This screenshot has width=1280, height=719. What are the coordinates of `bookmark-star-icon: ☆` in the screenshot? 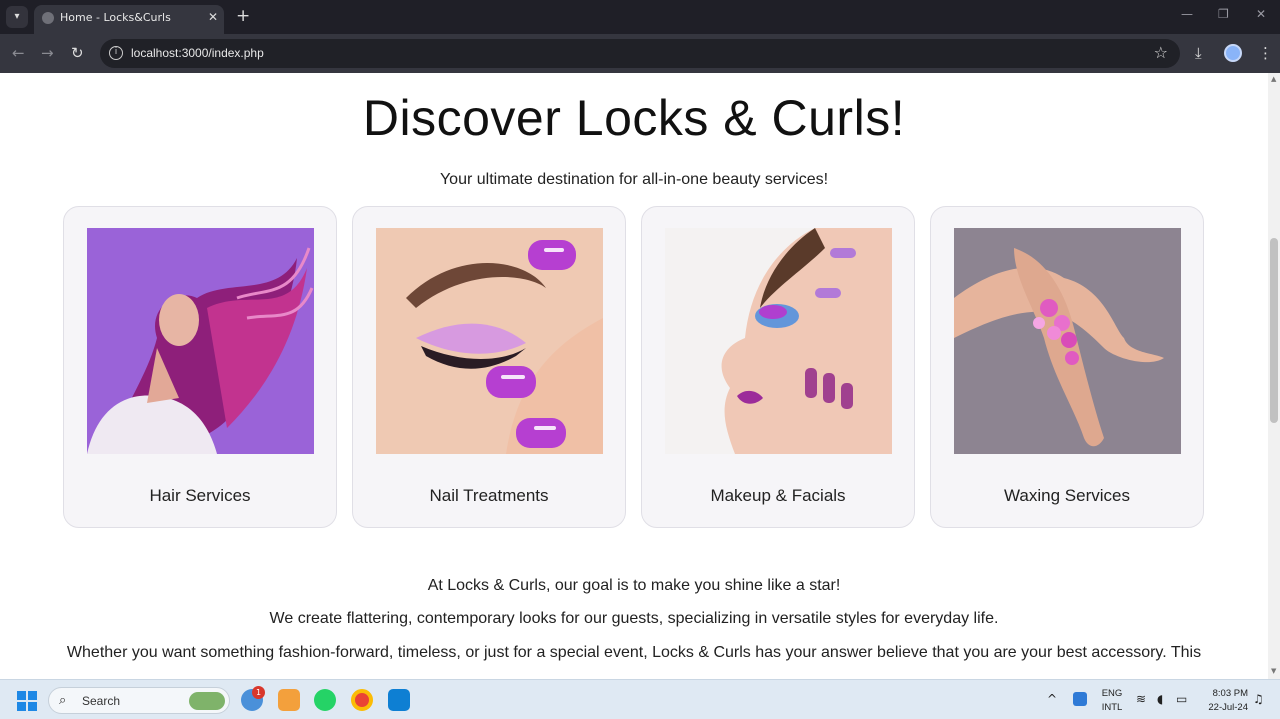 It's located at (1161, 52).